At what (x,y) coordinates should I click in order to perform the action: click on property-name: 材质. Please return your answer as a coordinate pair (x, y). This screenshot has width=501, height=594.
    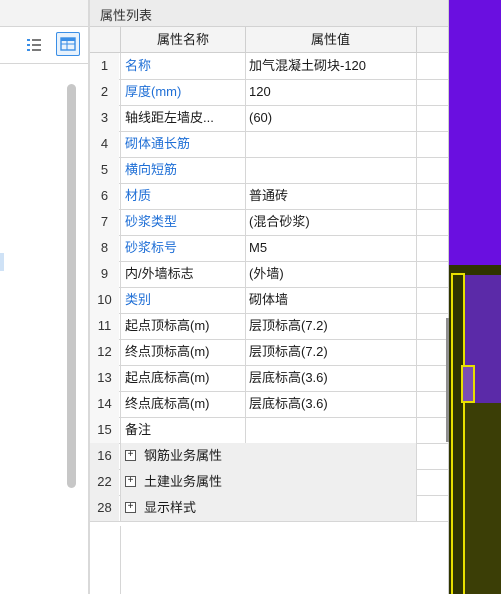
    Looking at the image, I should click on (183, 196).